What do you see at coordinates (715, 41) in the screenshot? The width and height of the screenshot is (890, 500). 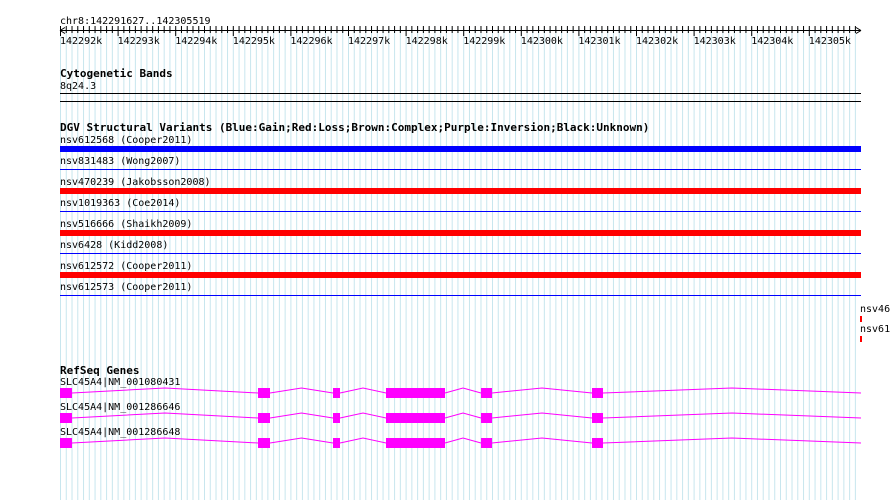 I see `ruler-tick-label: 142303k` at bounding box center [715, 41].